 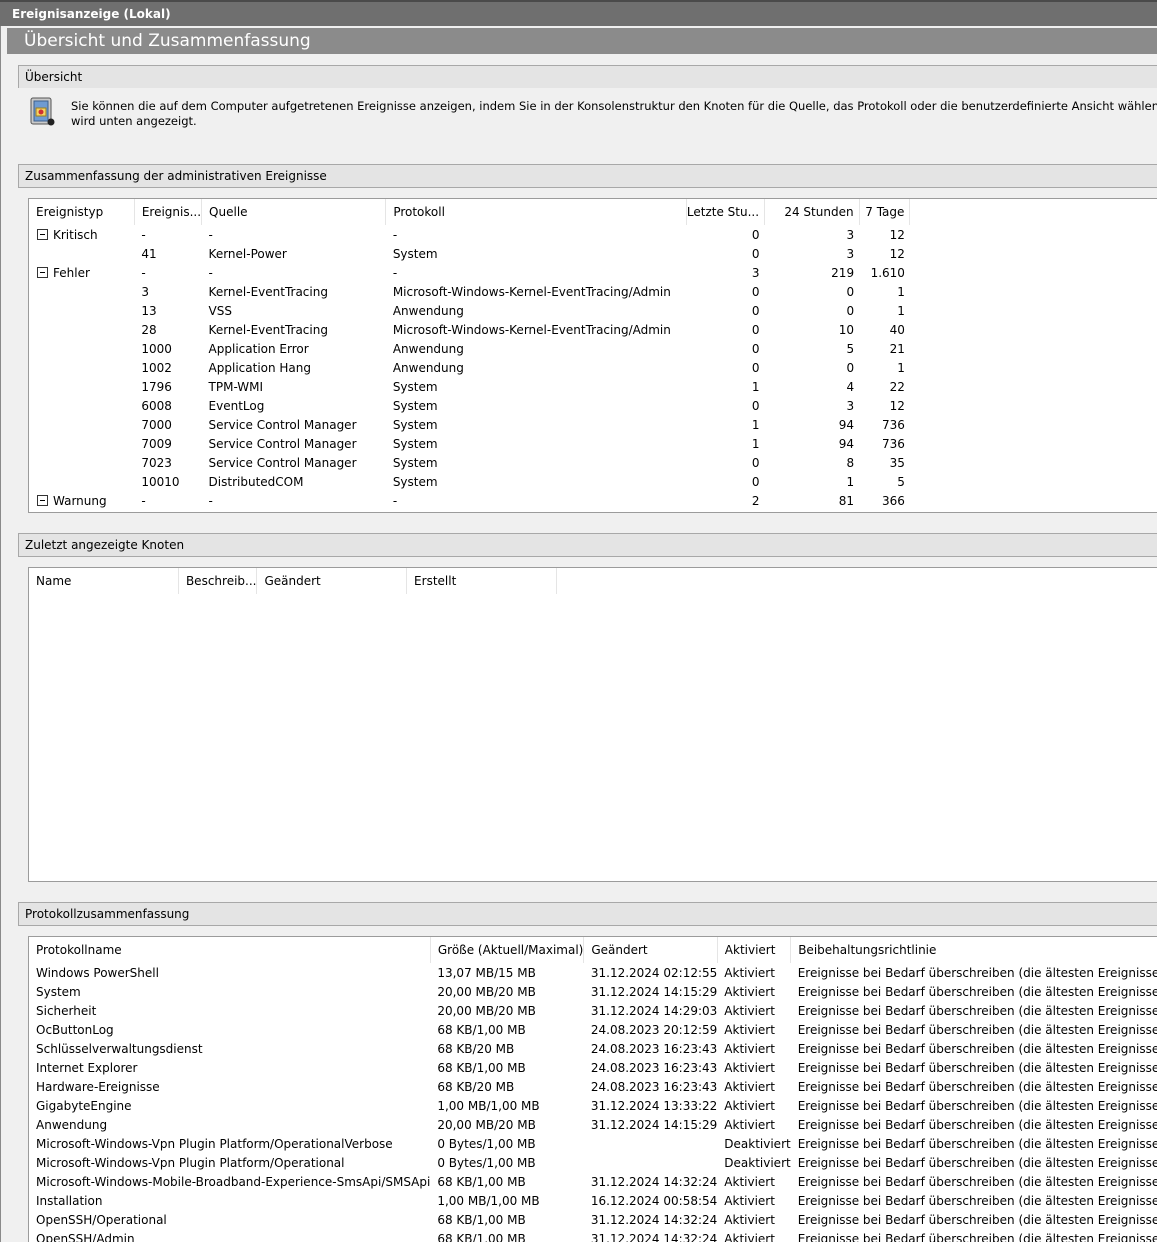 I want to click on column-header-quelle: Quelle, so click(x=294, y=212).